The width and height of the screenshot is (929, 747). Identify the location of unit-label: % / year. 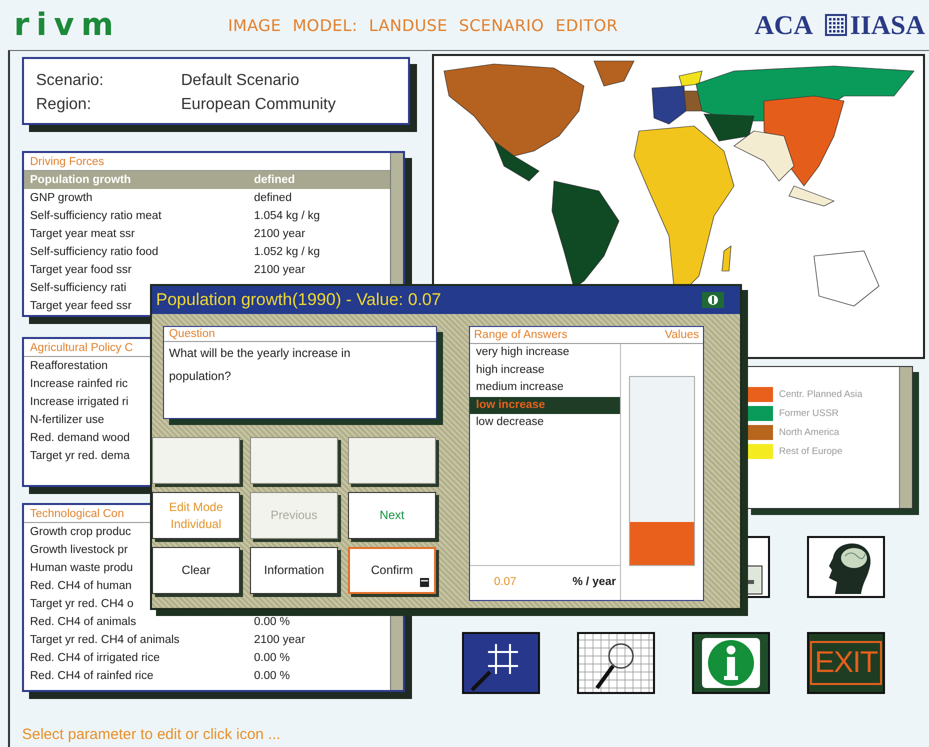
(594, 582).